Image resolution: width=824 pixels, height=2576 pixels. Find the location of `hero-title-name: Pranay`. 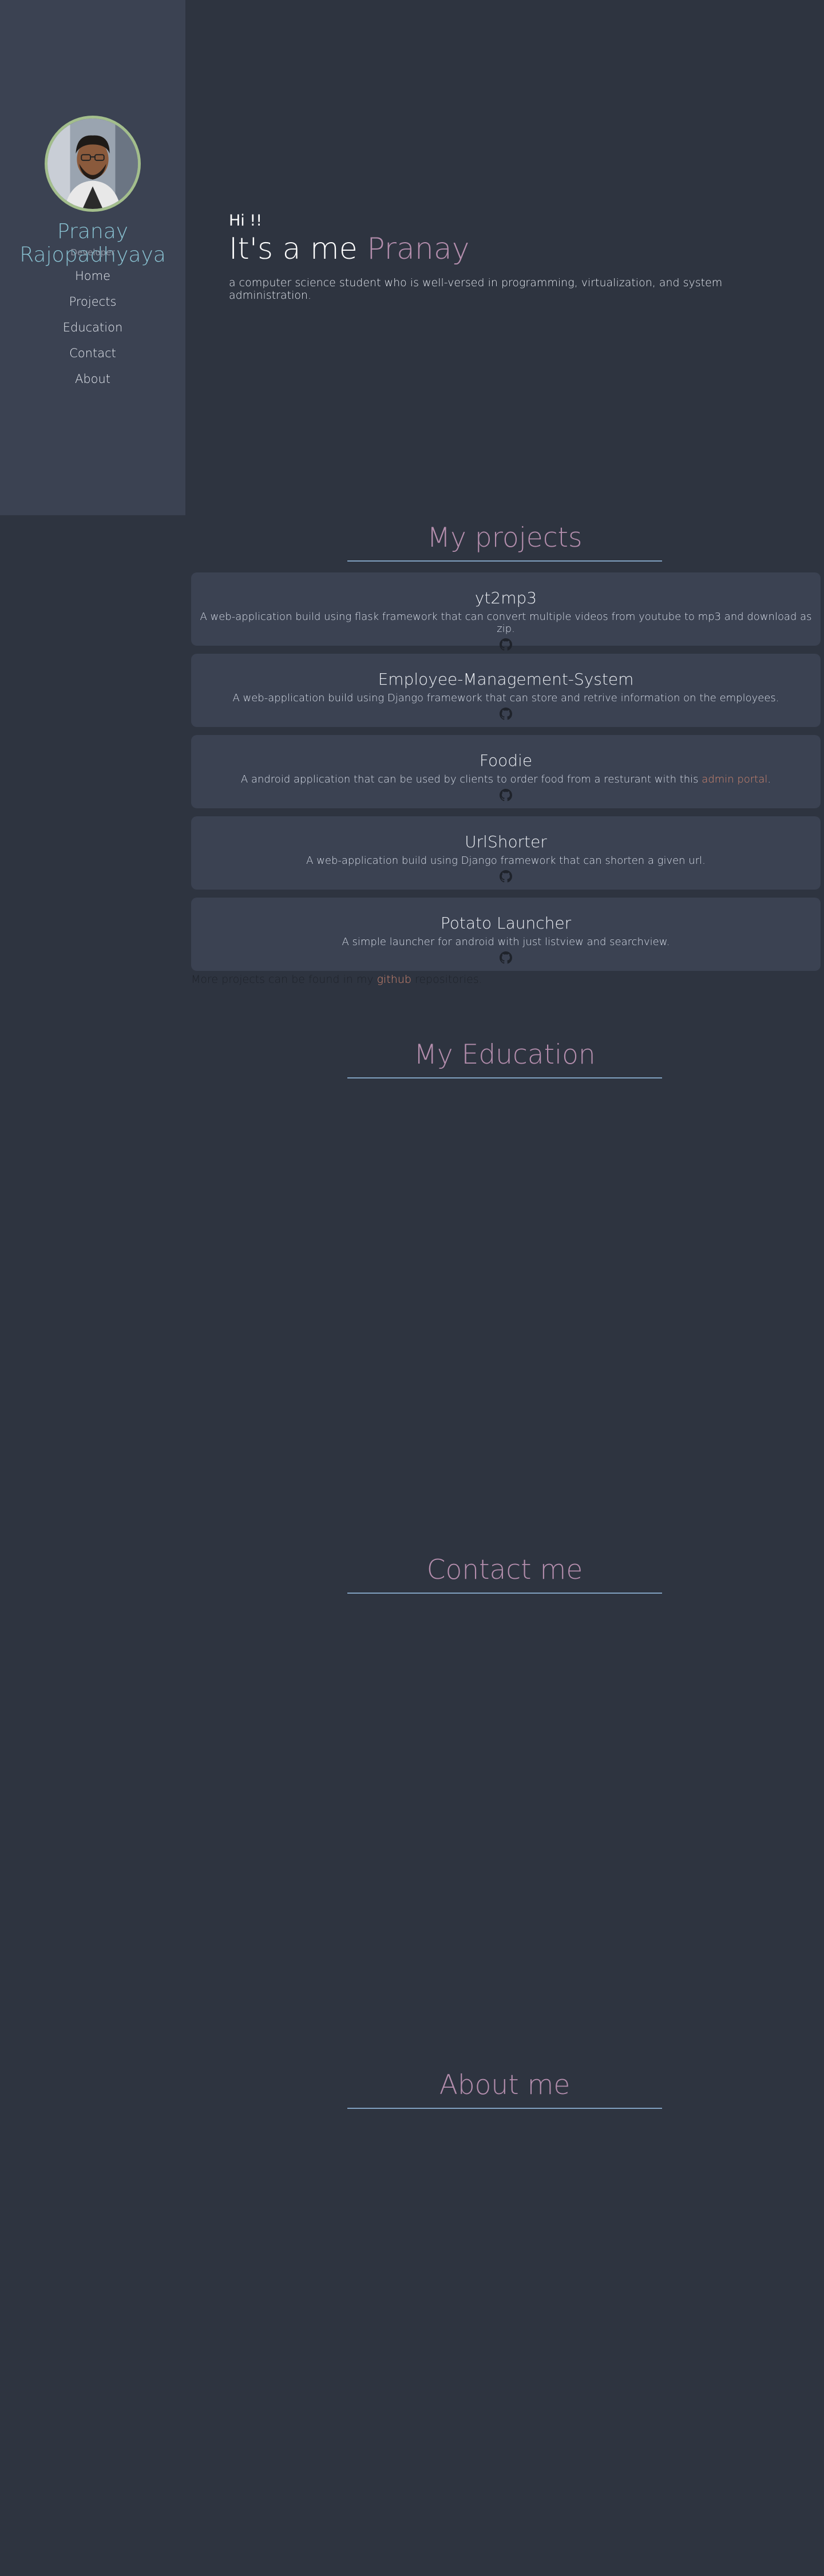

hero-title-name: Pranay is located at coordinates (418, 249).